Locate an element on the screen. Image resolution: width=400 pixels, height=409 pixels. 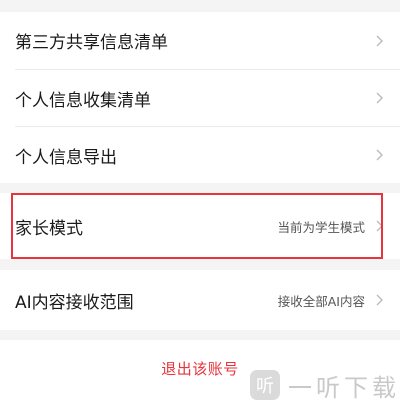
settings-item-ai-content-range: AI内容接收范围 接收全部AI内容 is located at coordinates (200, 300).